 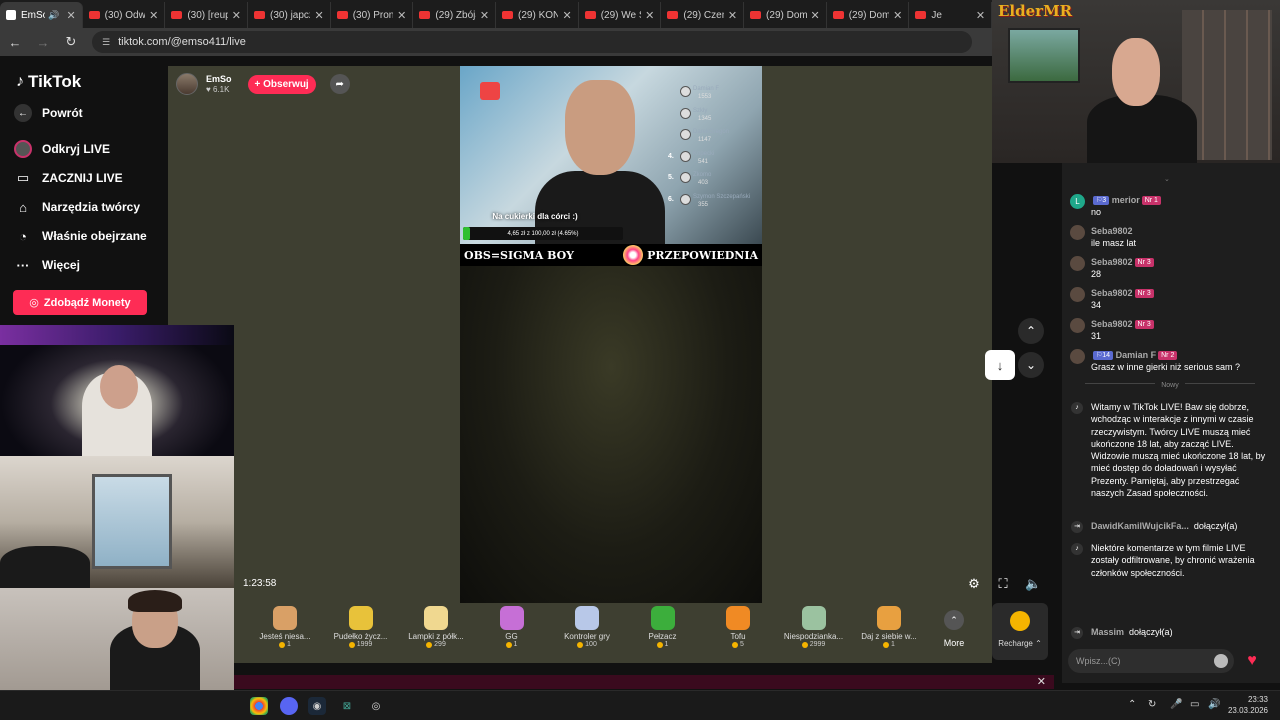 What do you see at coordinates (1248, 705) in the screenshot?
I see `system-clock: 23:33 23.03.2026` at bounding box center [1248, 705].